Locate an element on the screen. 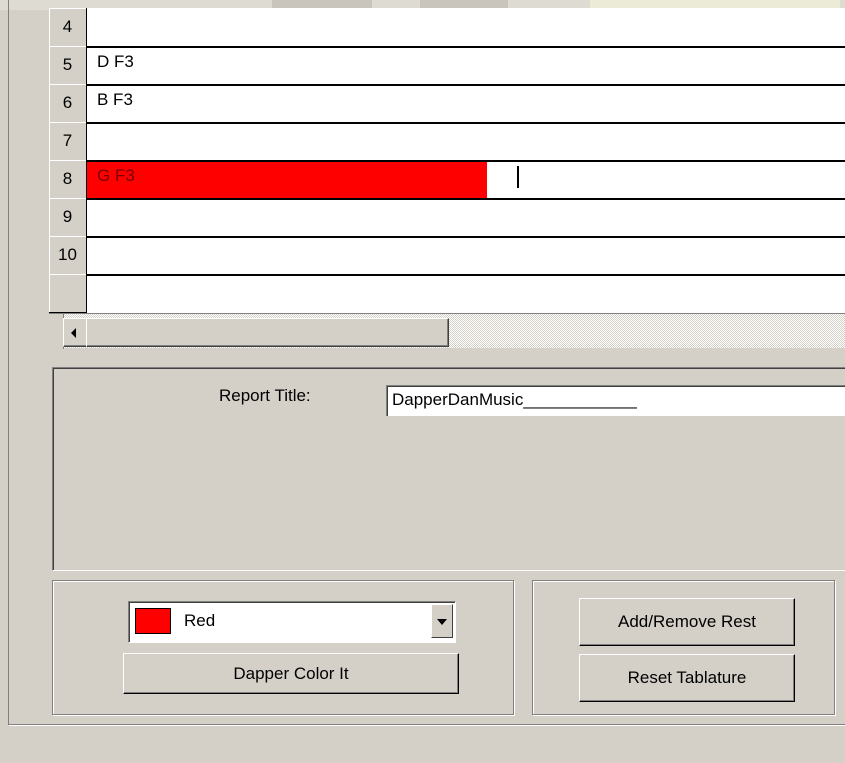 Image resolution: width=845 pixels, height=763 pixels. report-title-input: DapperDanMusic____________ is located at coordinates (615, 400).